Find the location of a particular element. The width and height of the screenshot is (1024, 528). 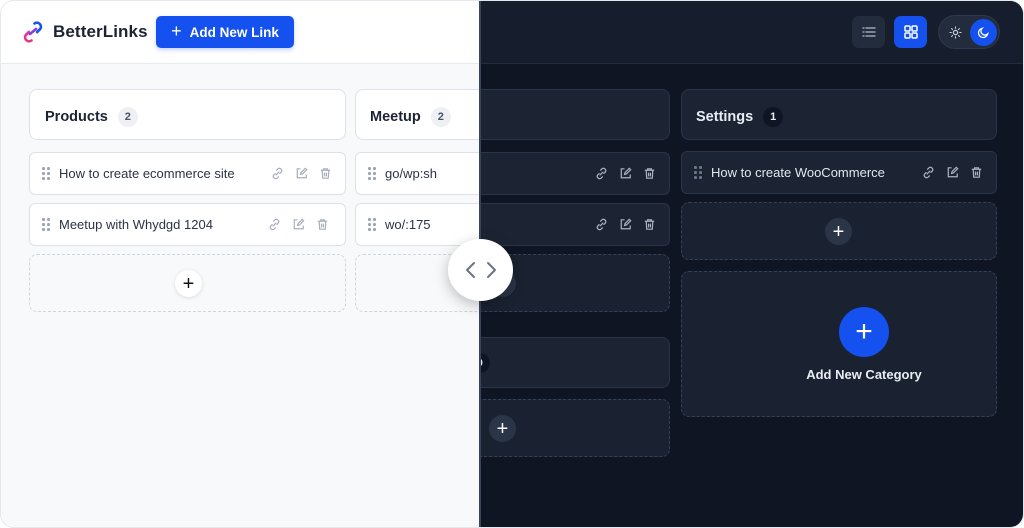

betterlinks-logo-icon is located at coordinates (33, 32).